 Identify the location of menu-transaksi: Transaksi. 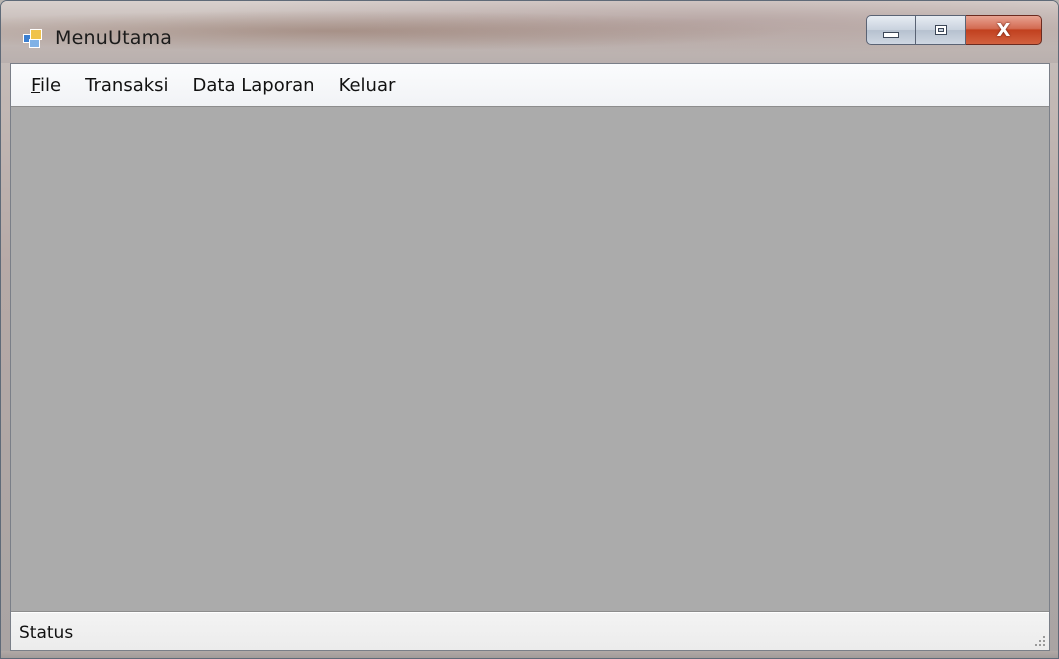
(126, 85).